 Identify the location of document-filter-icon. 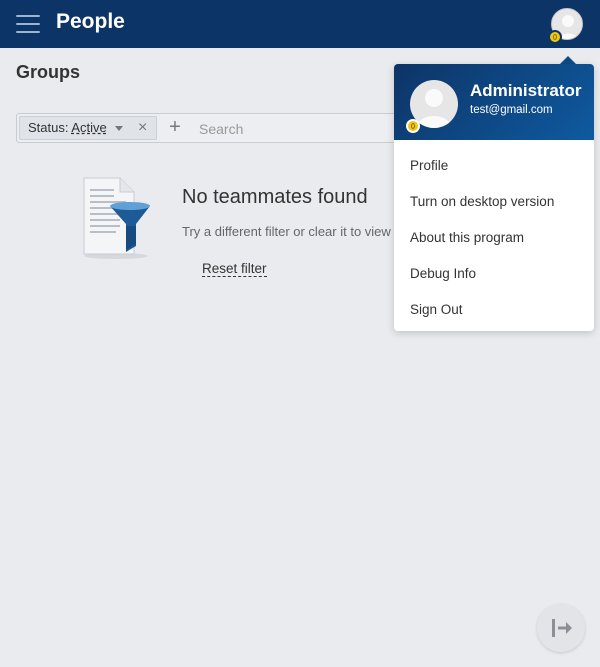
(116, 218).